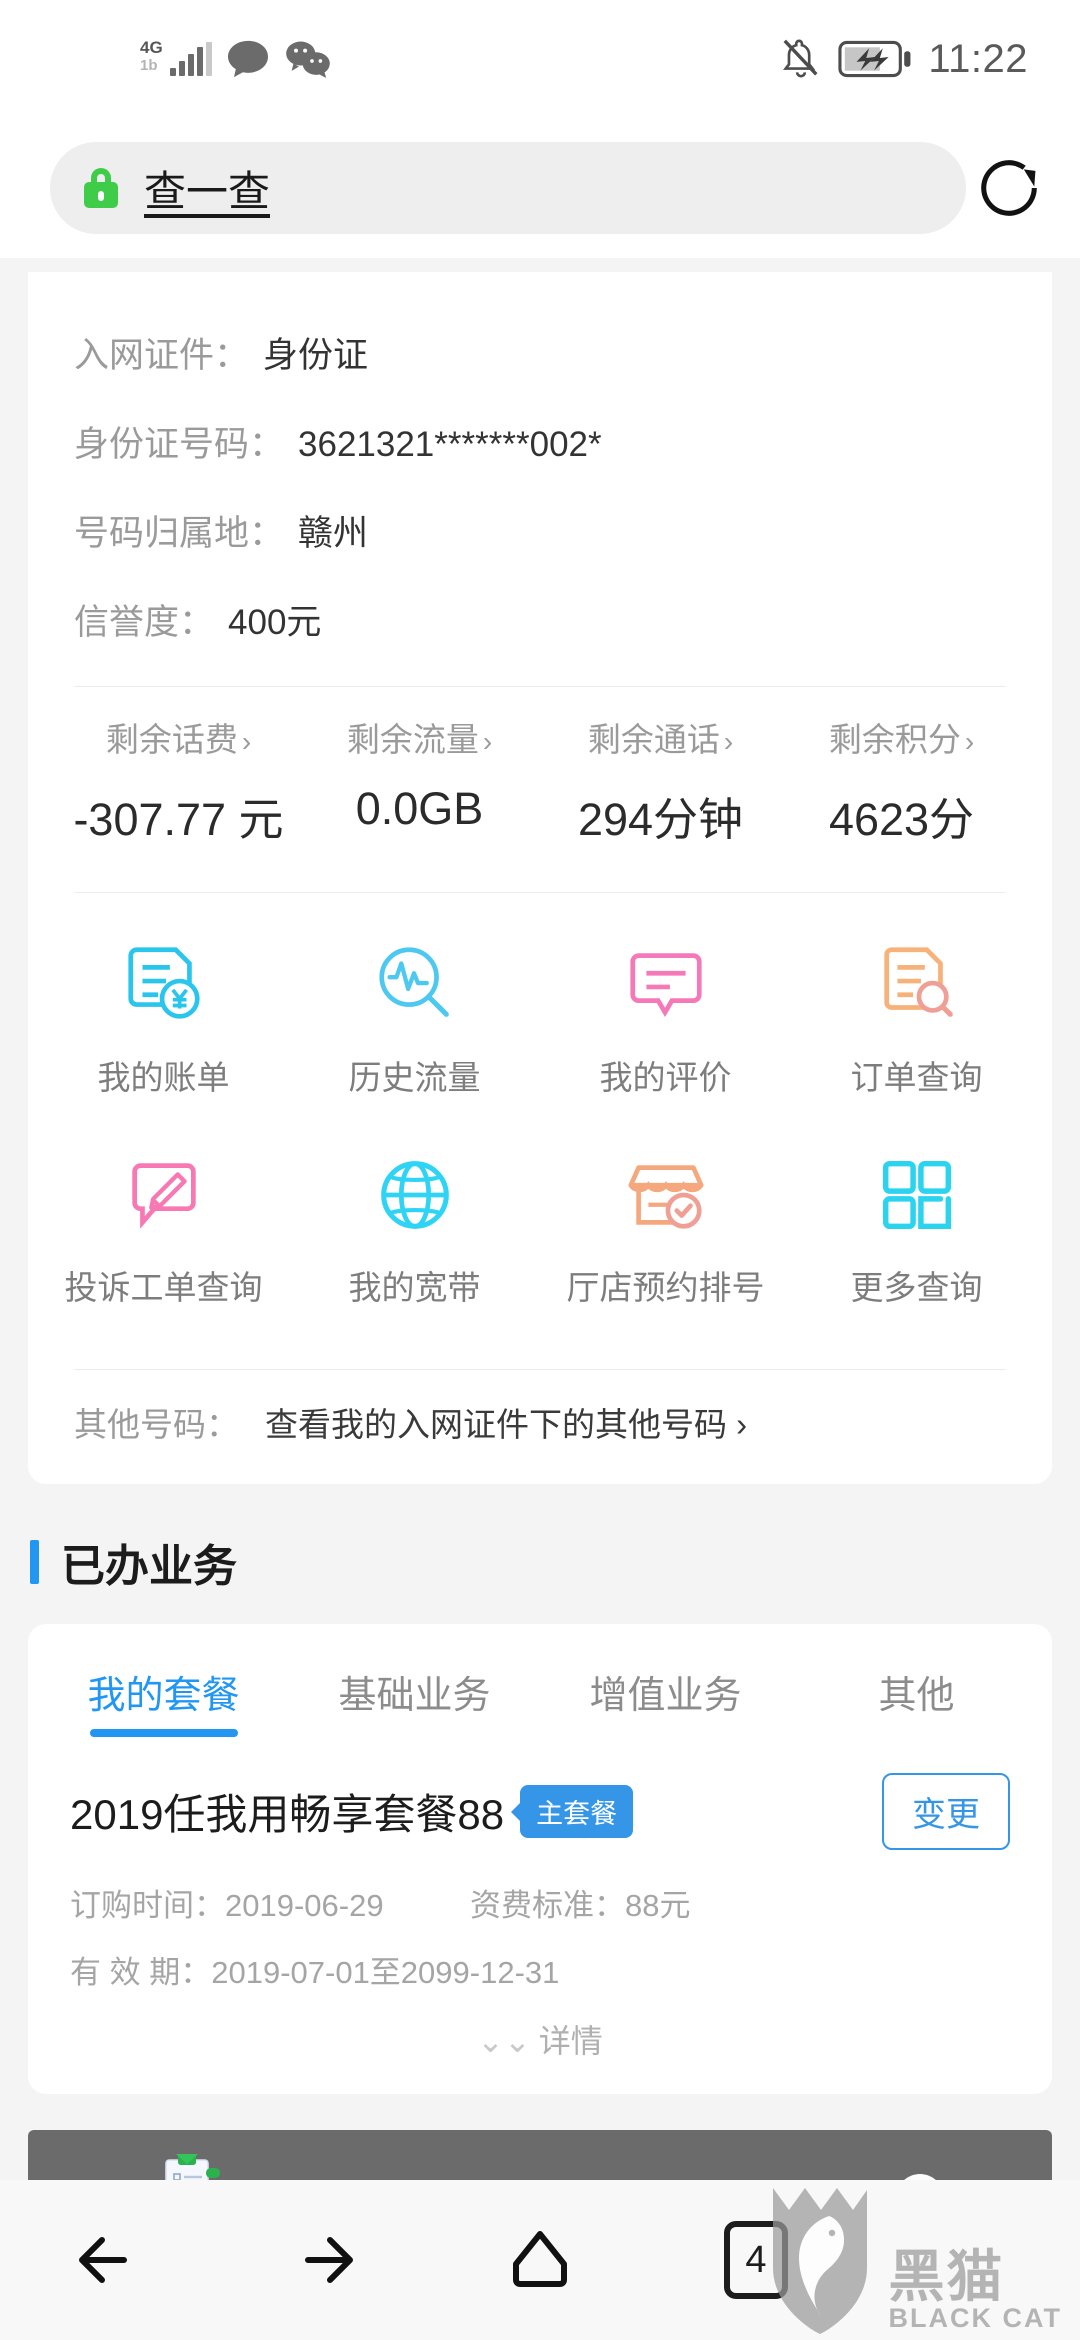  What do you see at coordinates (149, 65) in the screenshot?
I see `network-sub-label: 1b` at bounding box center [149, 65].